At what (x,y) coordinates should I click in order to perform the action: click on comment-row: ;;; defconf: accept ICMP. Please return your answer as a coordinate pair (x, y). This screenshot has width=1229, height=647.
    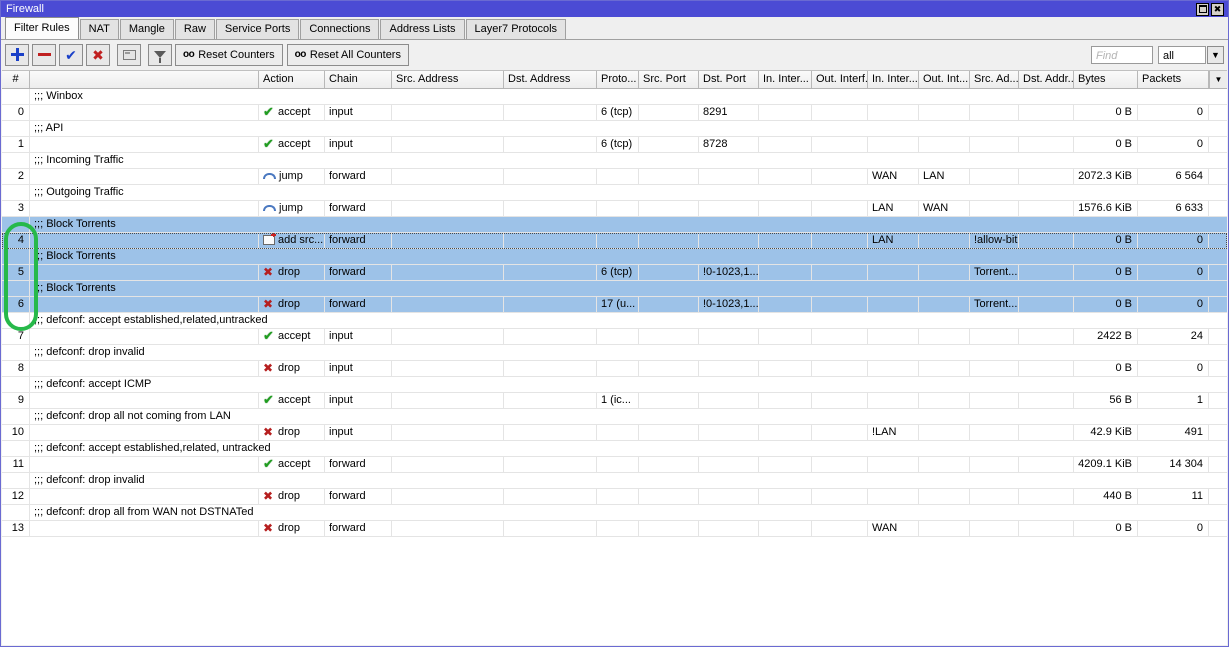
    Looking at the image, I should click on (614, 385).